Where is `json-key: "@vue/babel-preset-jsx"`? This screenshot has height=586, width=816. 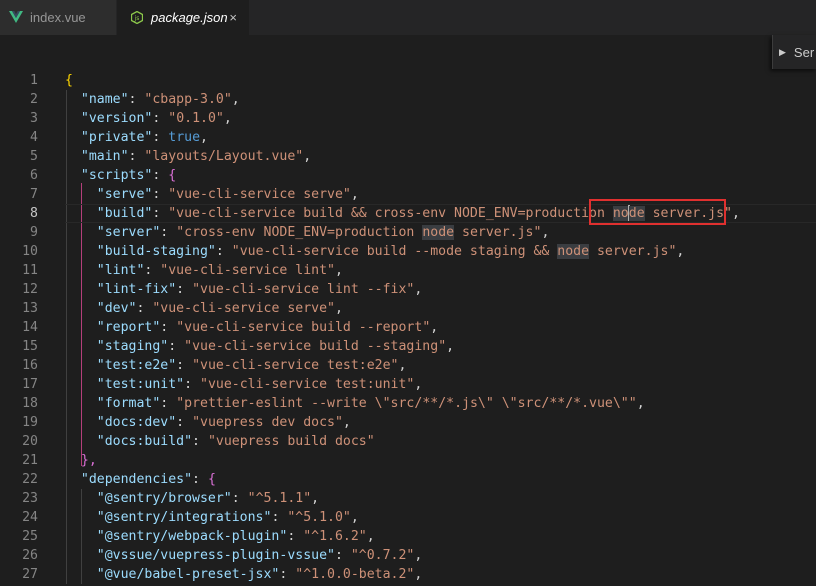 json-key: "@vue/babel-preset-jsx" is located at coordinates (188, 574).